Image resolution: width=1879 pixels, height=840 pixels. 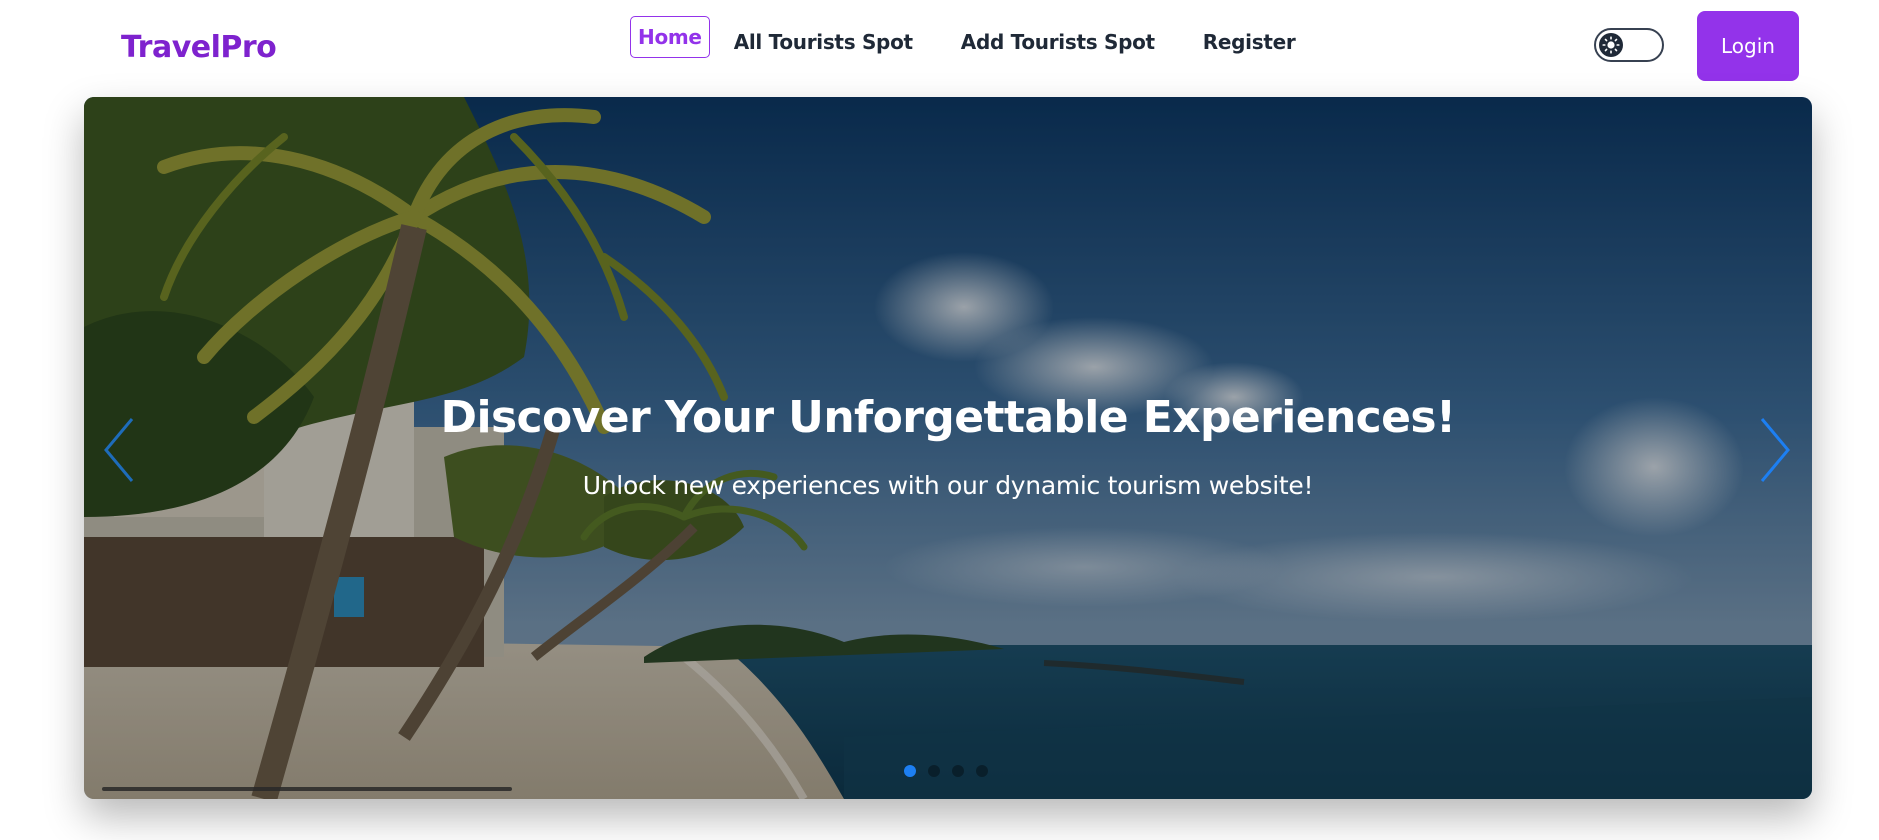 What do you see at coordinates (1058, 42) in the screenshot?
I see `nav-link-add-tourists-spot: Add Tourists Spot` at bounding box center [1058, 42].